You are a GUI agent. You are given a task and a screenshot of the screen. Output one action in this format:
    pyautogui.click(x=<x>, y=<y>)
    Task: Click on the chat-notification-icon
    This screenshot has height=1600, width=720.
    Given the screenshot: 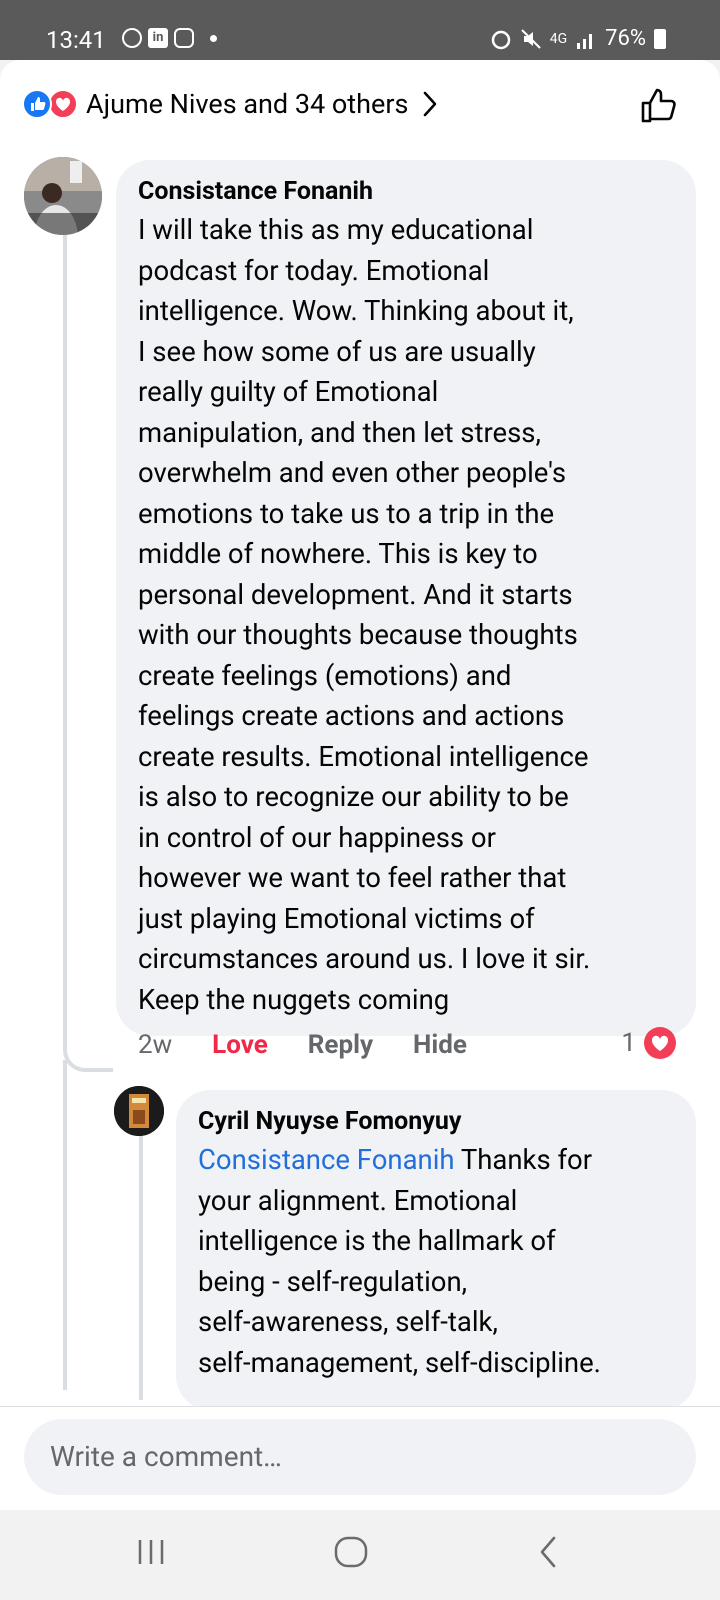 What is the action you would take?
    pyautogui.click(x=132, y=38)
    